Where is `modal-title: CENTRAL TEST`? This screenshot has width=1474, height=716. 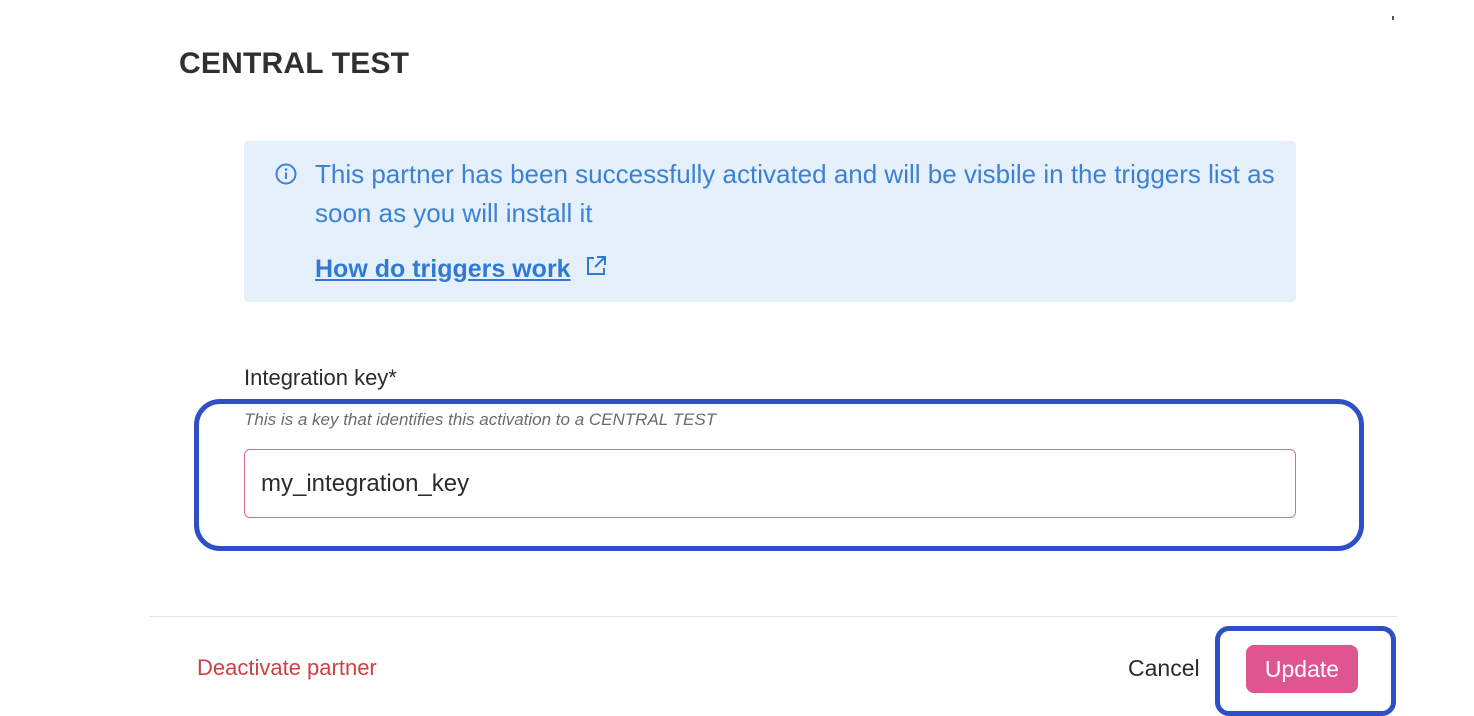 modal-title: CENTRAL TEST is located at coordinates (294, 63).